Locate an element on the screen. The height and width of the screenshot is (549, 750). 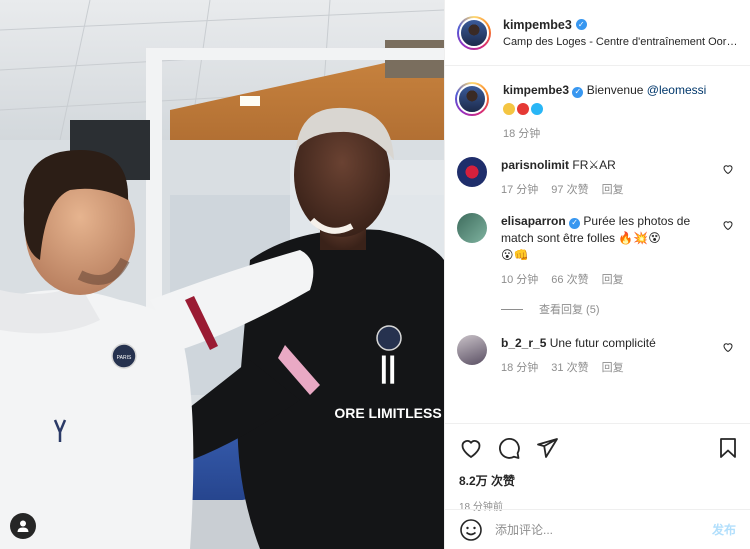
caption-avatar is located at coordinates (472, 99).